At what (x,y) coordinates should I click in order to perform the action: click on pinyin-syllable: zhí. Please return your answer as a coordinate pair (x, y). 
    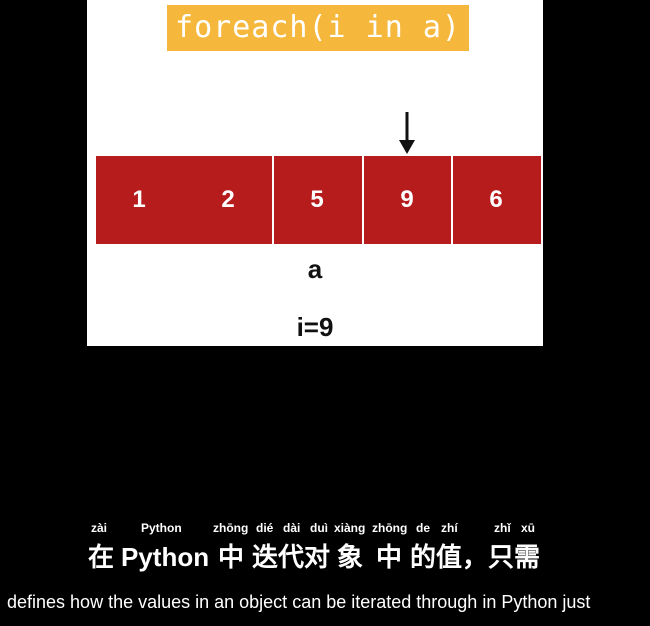
    Looking at the image, I should click on (449, 528).